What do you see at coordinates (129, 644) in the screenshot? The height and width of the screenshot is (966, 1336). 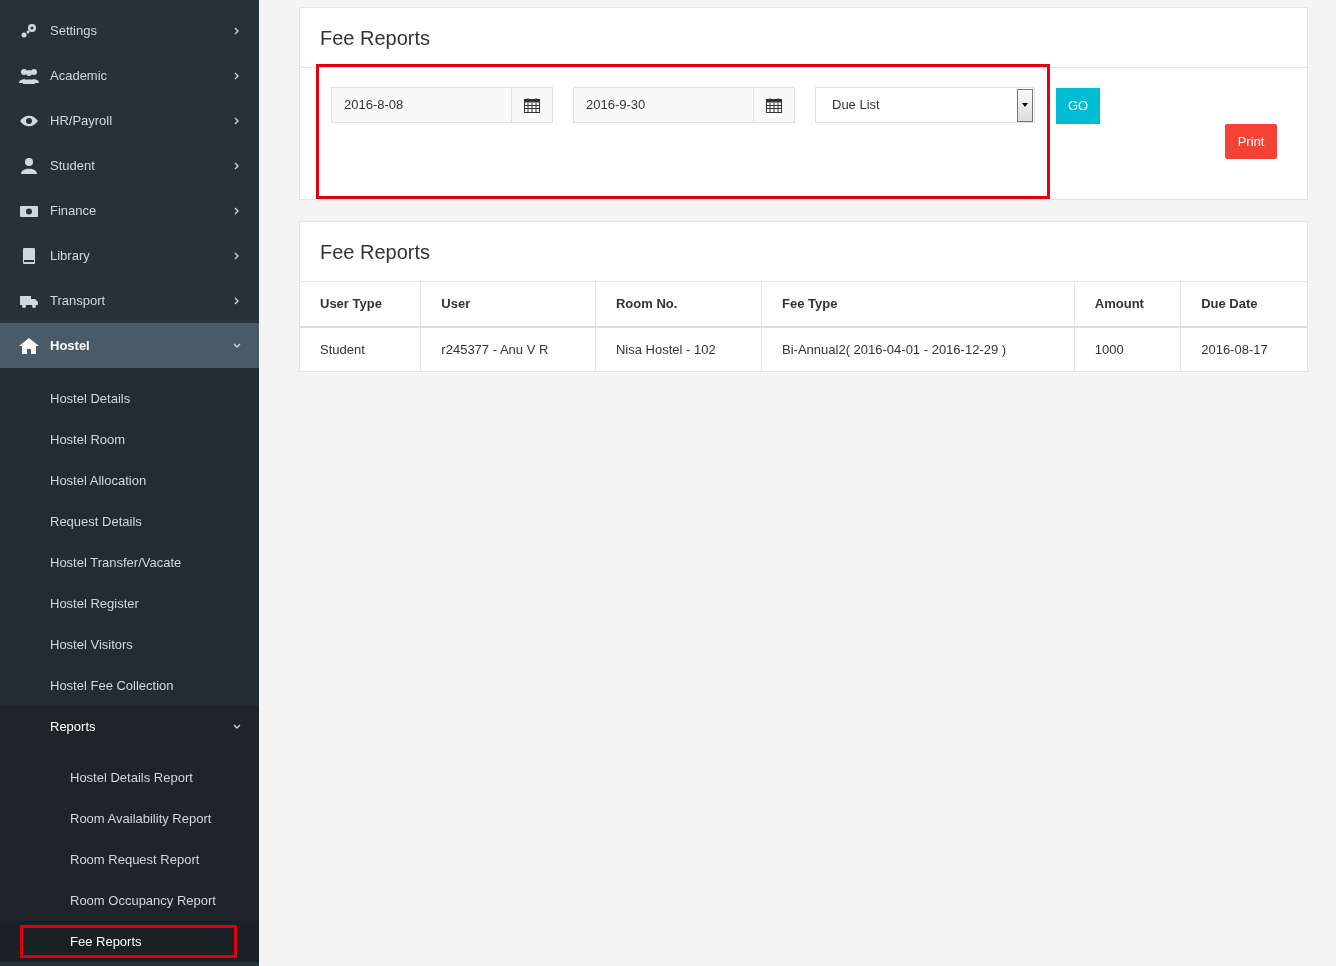 I see `sidebar-subitem: Hostel Visitors` at bounding box center [129, 644].